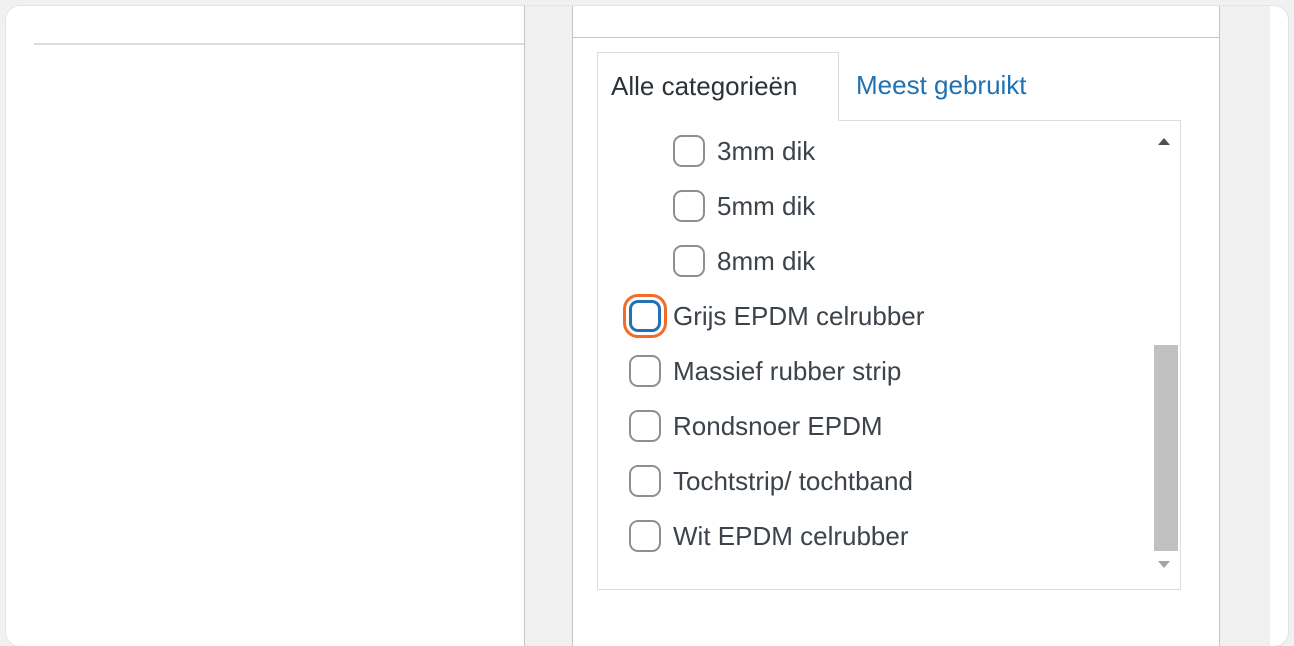  What do you see at coordinates (718, 86) in the screenshot?
I see `tab-all-categories: Alle categorieën` at bounding box center [718, 86].